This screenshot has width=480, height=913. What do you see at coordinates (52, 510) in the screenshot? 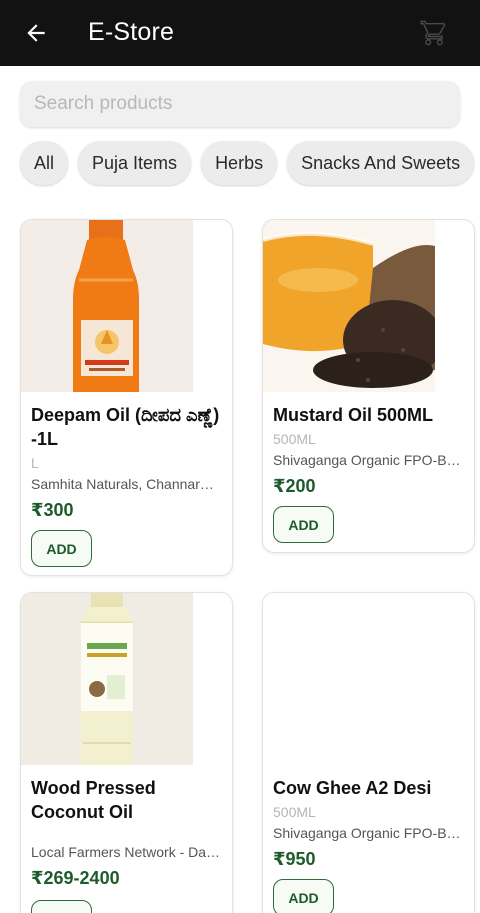
I see `product-price: ₹300` at bounding box center [52, 510].